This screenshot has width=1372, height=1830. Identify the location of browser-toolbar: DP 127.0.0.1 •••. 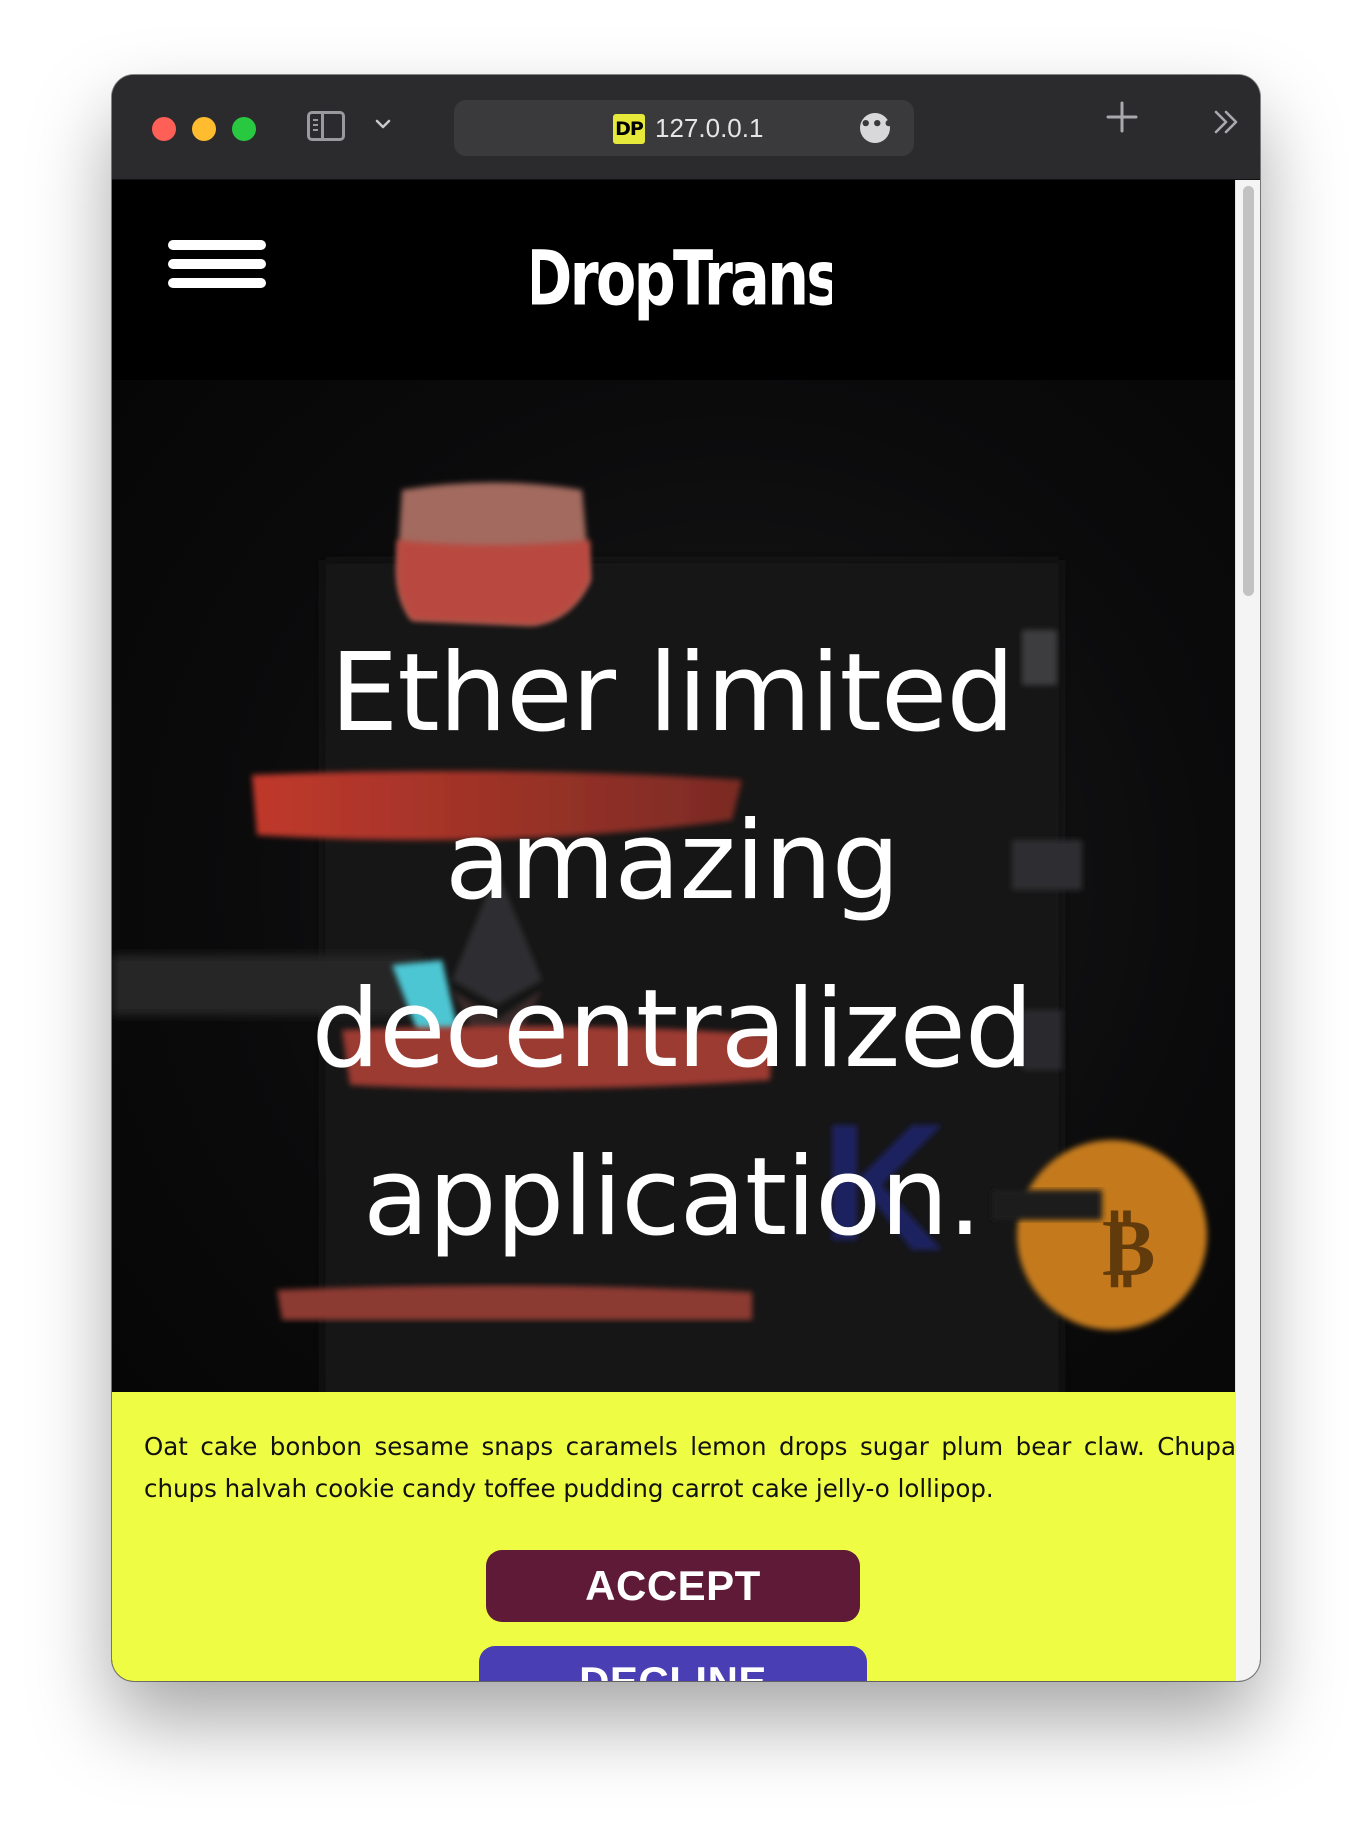
(686, 127).